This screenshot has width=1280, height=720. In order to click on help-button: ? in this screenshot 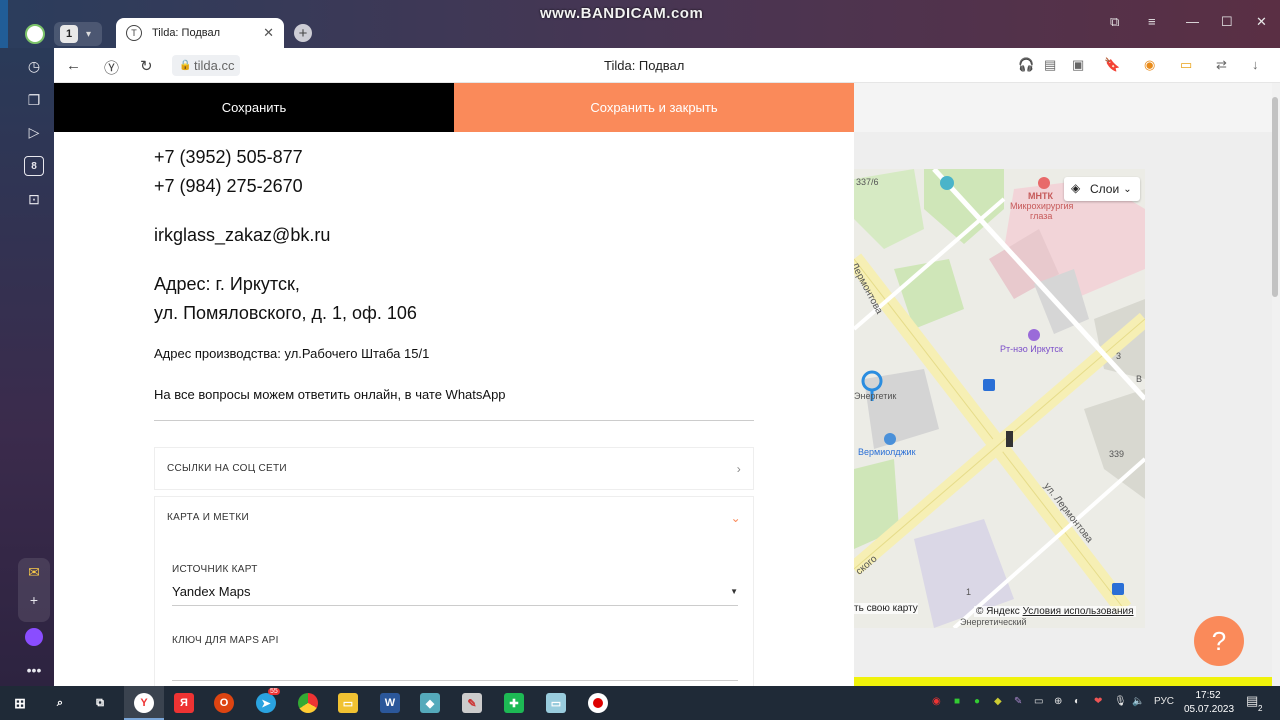, I will do `click(1219, 641)`.